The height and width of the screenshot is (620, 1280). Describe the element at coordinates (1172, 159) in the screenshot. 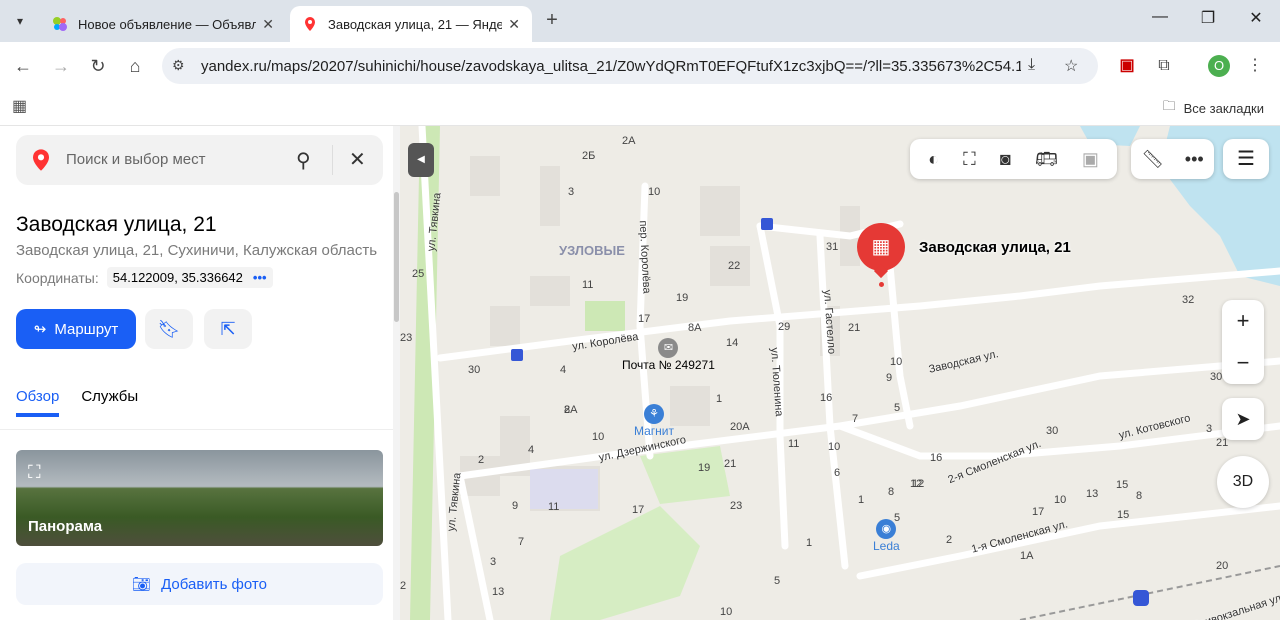

I see `map-tools-toolbar: 📏︎ •••` at that location.